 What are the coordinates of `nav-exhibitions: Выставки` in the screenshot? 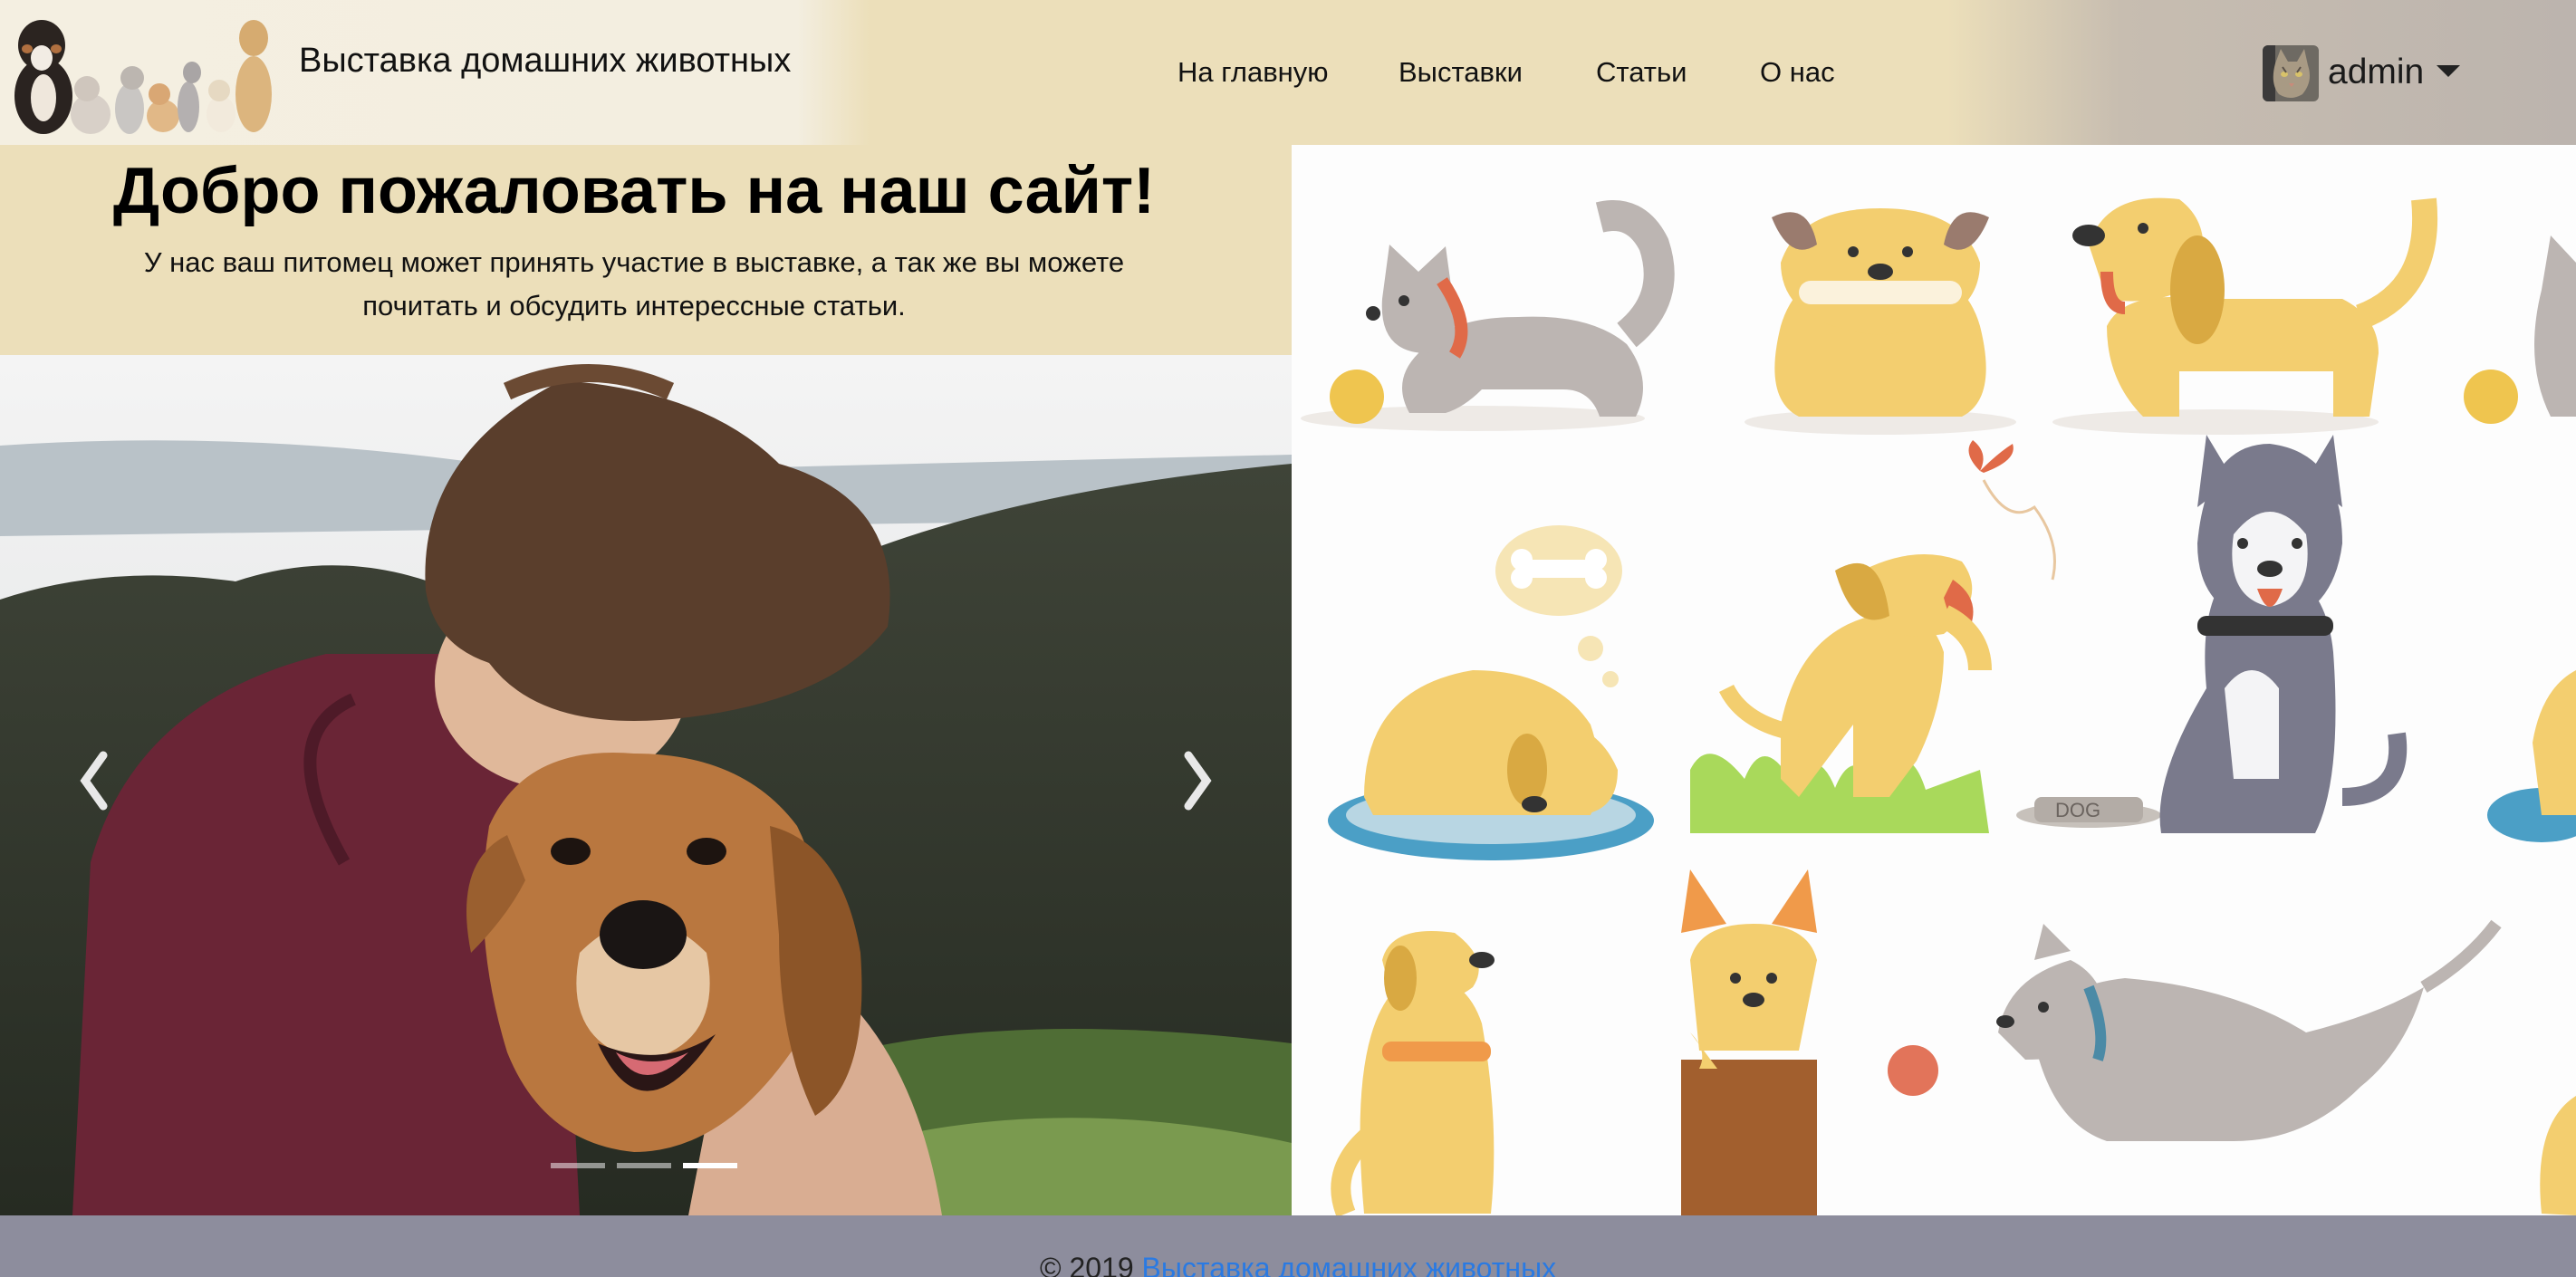 It's located at (1461, 73).